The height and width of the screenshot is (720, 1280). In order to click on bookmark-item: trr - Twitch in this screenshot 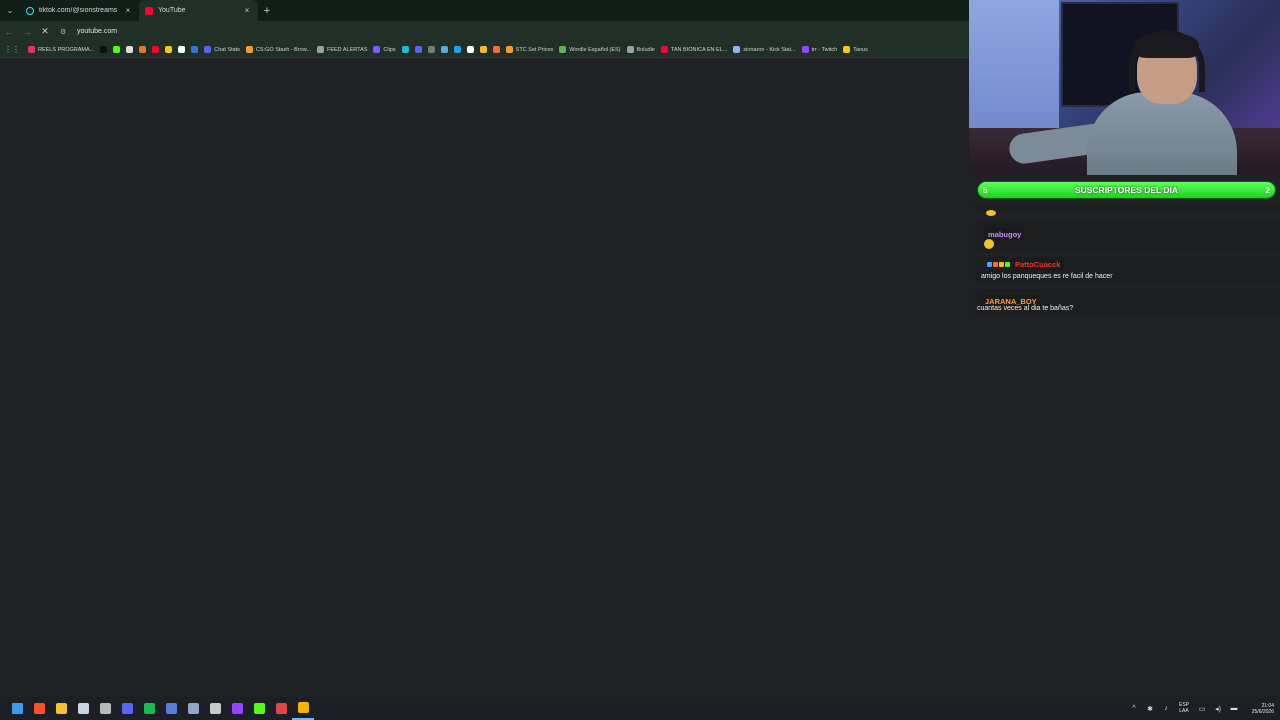, I will do `click(819, 49)`.